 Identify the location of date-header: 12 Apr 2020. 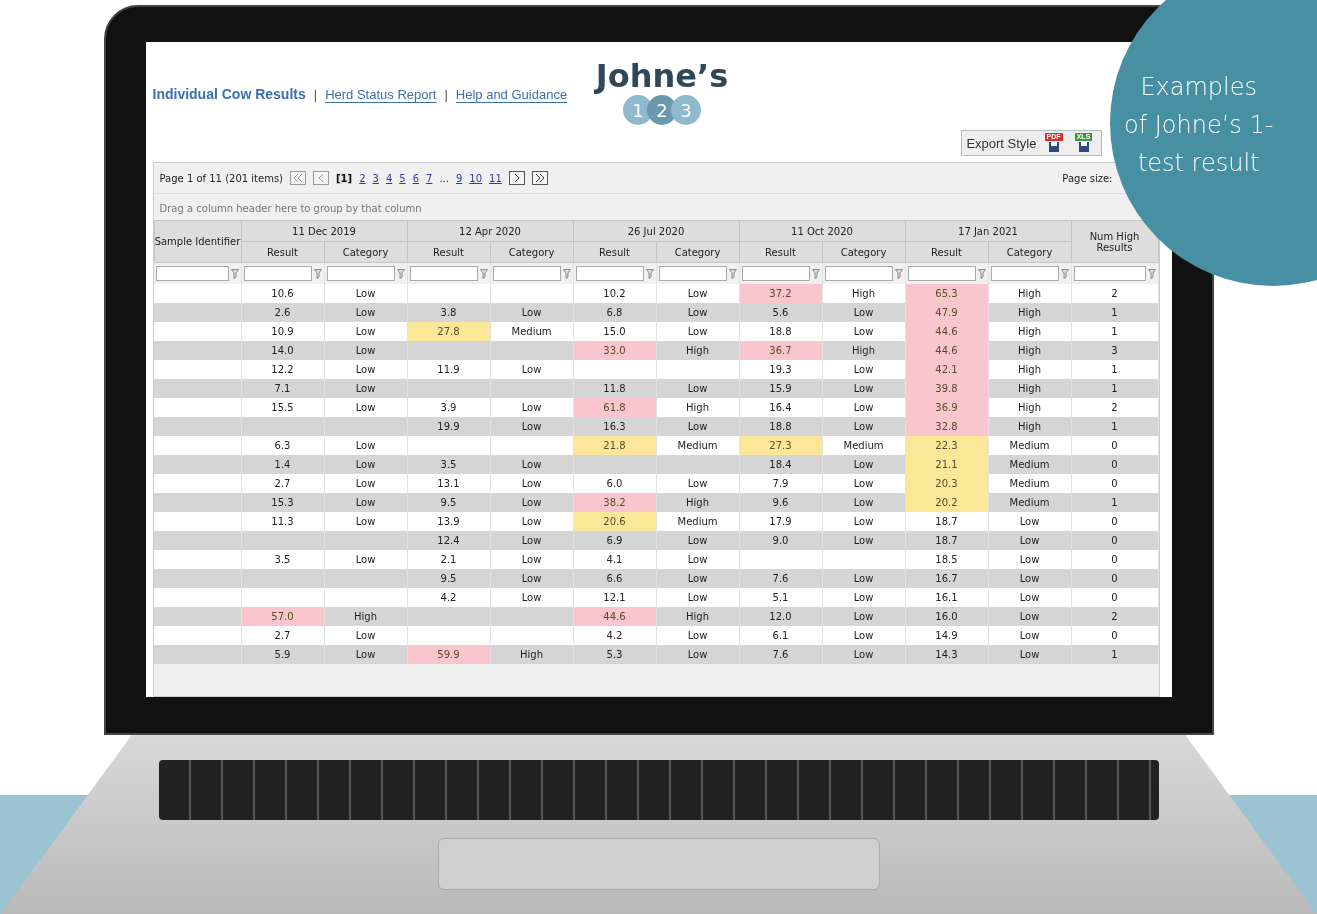
(490, 231).